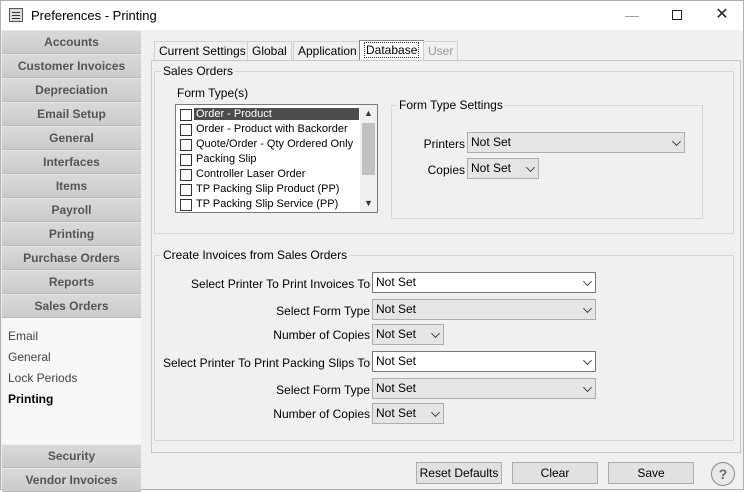 This screenshot has width=744, height=492. What do you see at coordinates (555, 473) in the screenshot?
I see `clear-button: Clear` at bounding box center [555, 473].